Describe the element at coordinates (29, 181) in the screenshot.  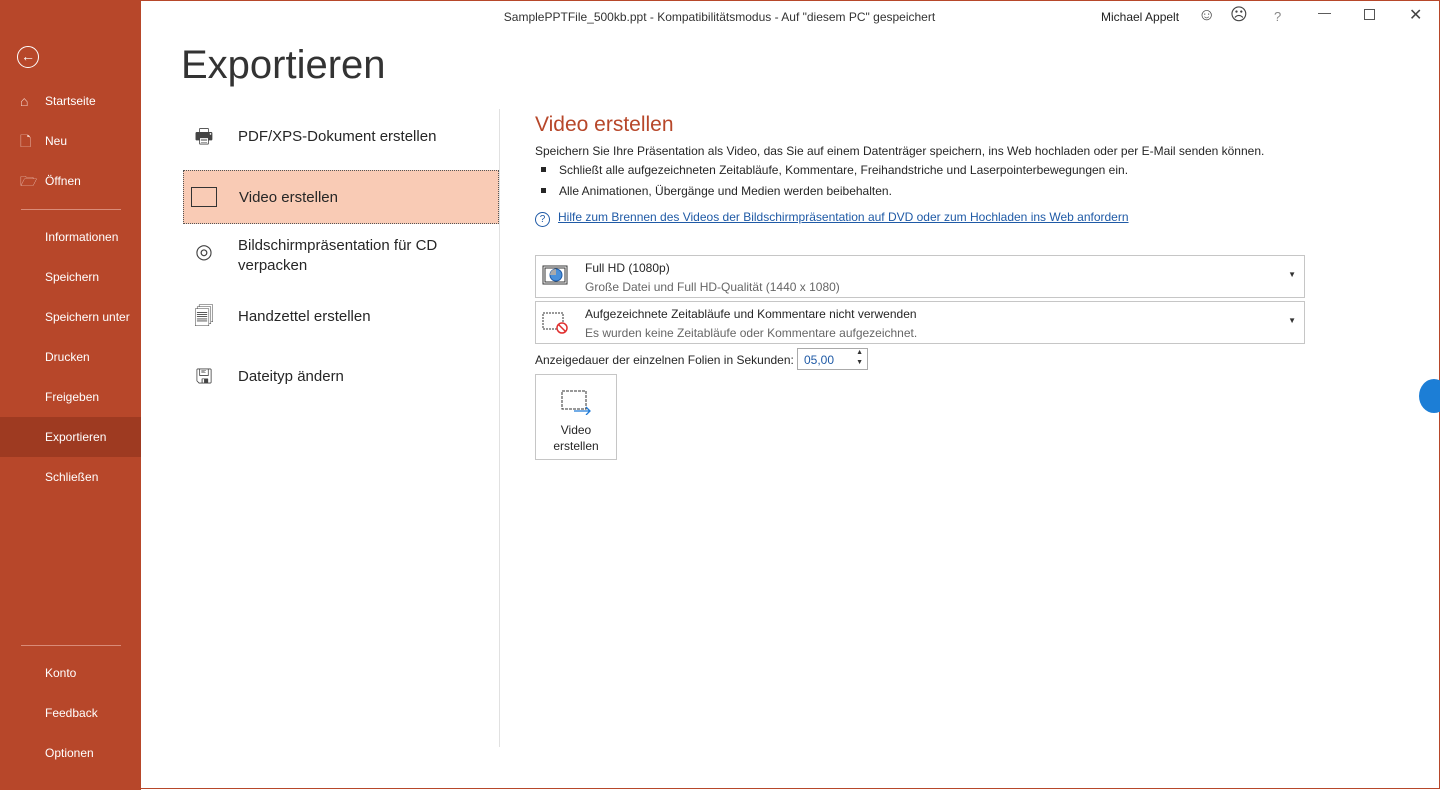
I see `folder-icon: 🗁` at that location.